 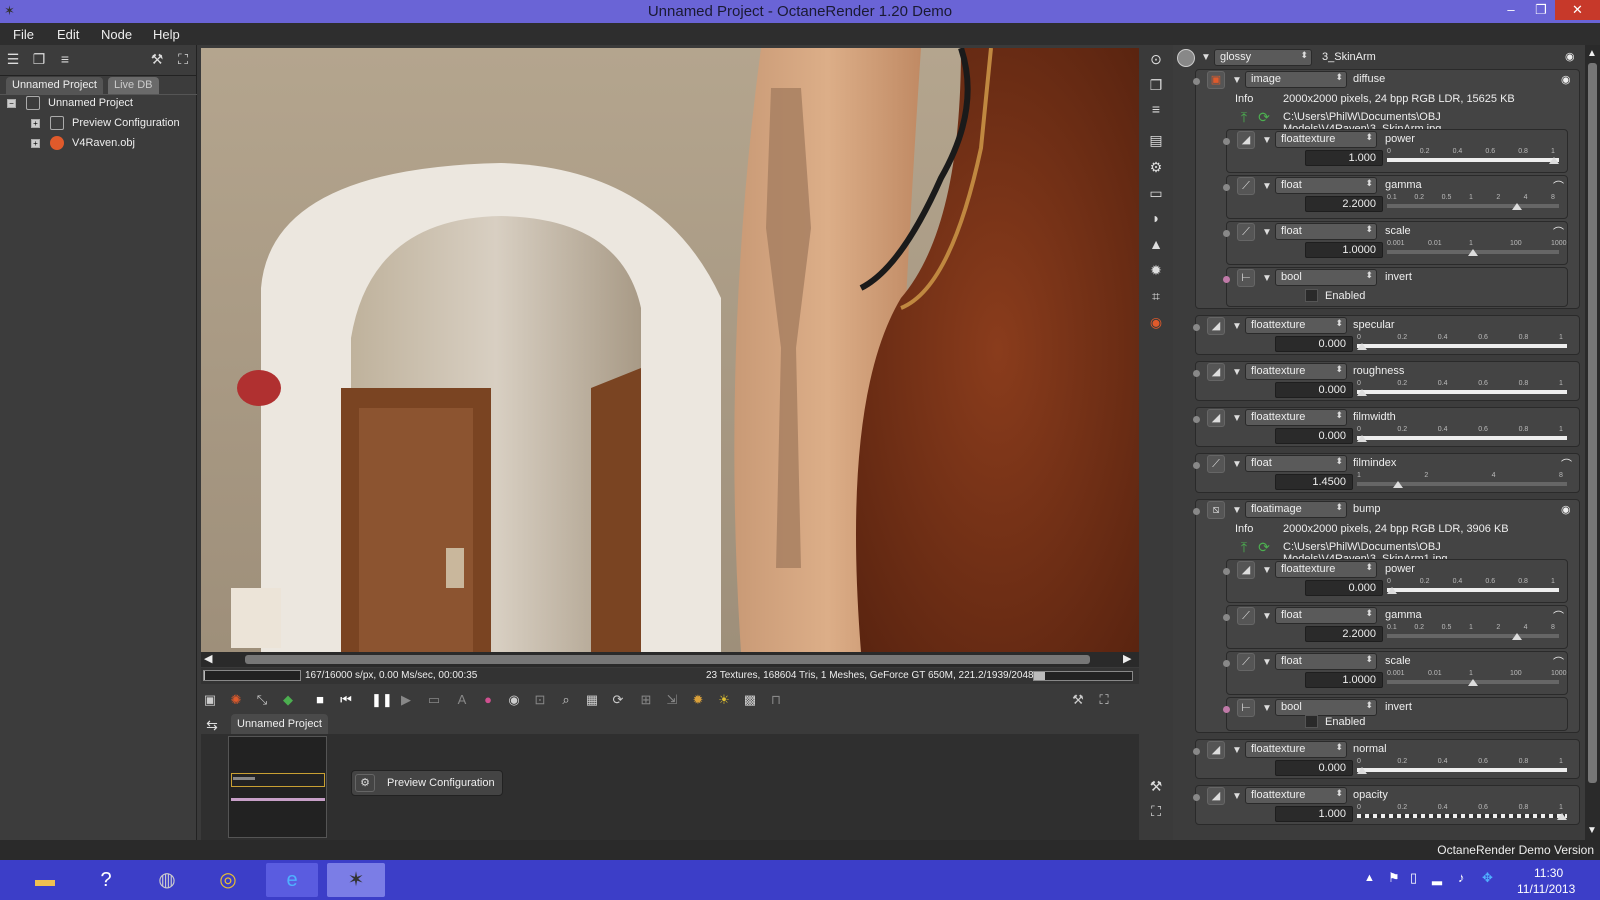 I want to click on file-explorer-icon: ▬, so click(x=45, y=880).